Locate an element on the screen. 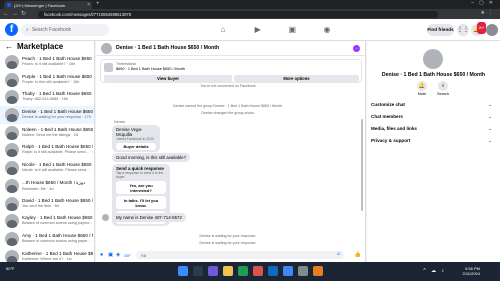  gif-icon: GIF is located at coordinates (127, 255).